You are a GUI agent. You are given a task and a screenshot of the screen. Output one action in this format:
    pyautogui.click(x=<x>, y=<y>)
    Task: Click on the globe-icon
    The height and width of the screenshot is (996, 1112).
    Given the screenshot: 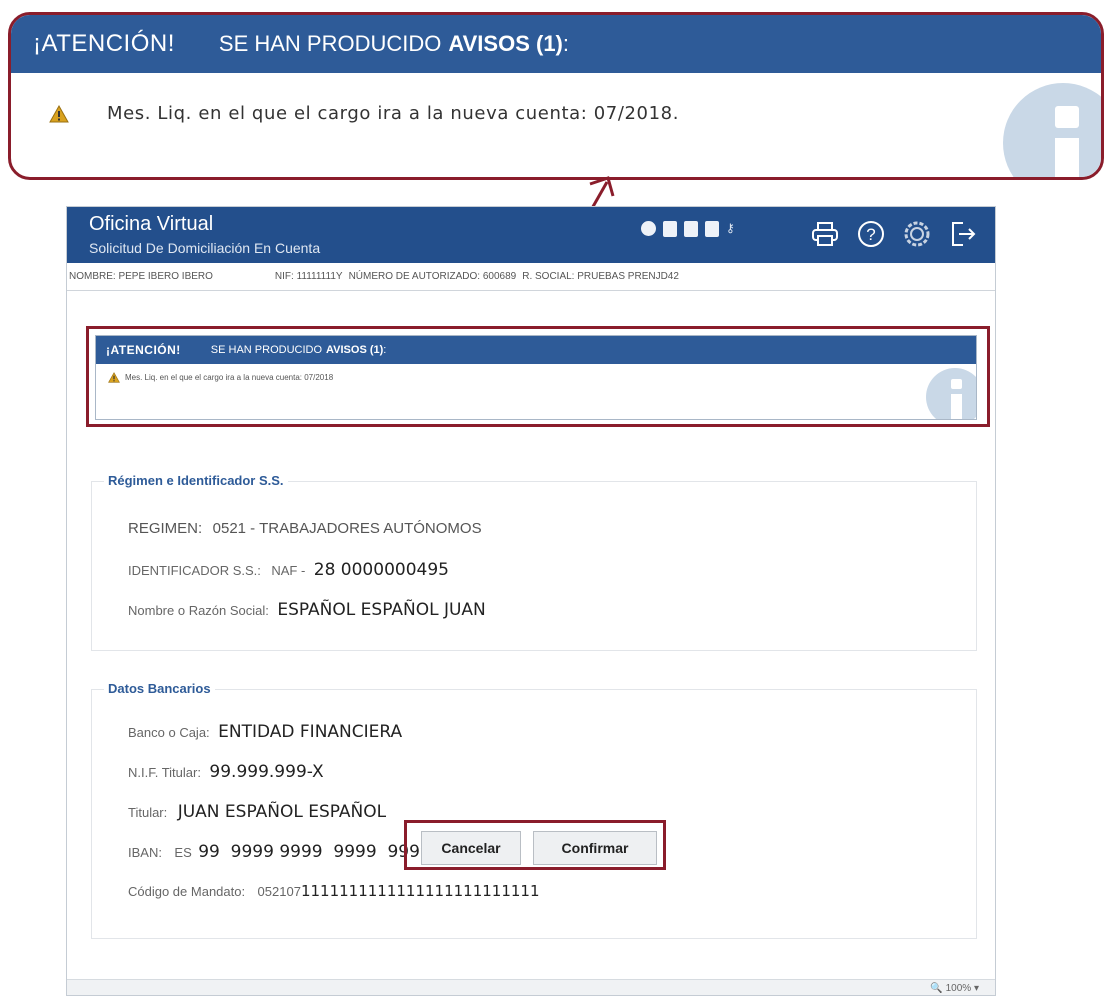 What is the action you would take?
    pyautogui.click(x=648, y=228)
    